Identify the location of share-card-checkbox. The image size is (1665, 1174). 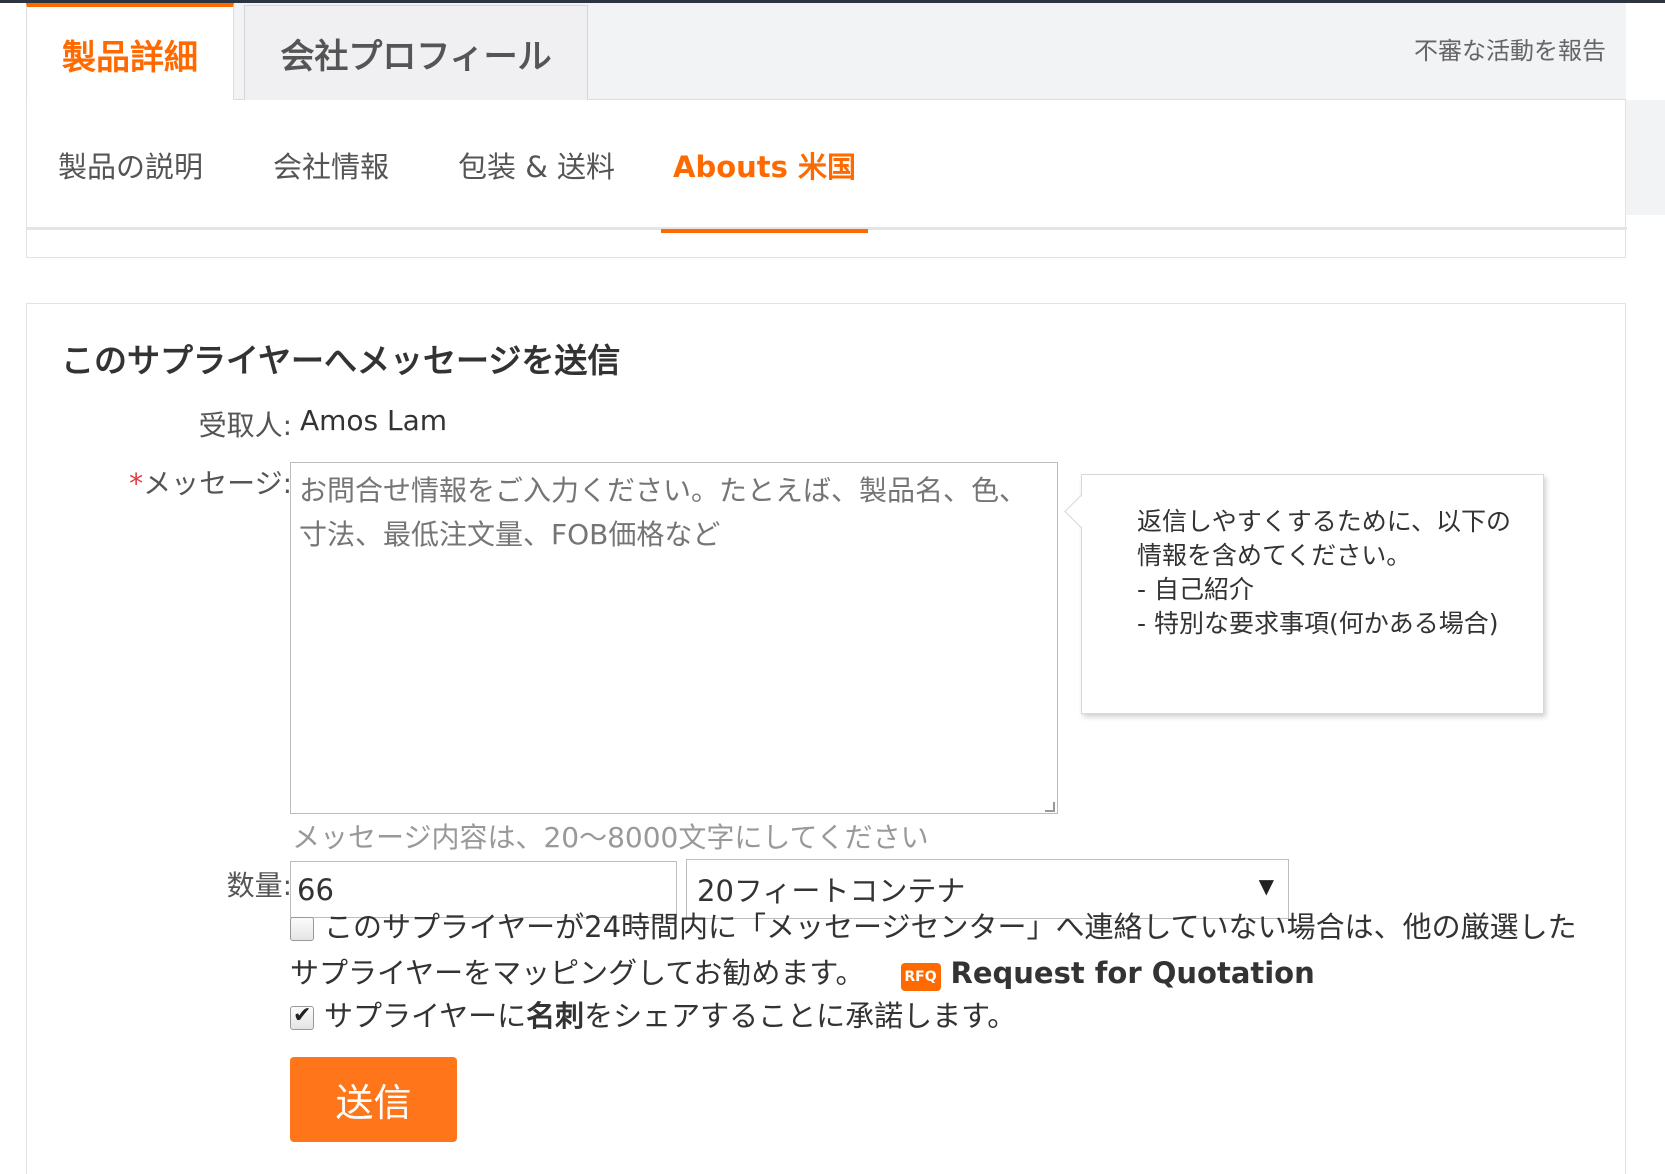
(302, 1016).